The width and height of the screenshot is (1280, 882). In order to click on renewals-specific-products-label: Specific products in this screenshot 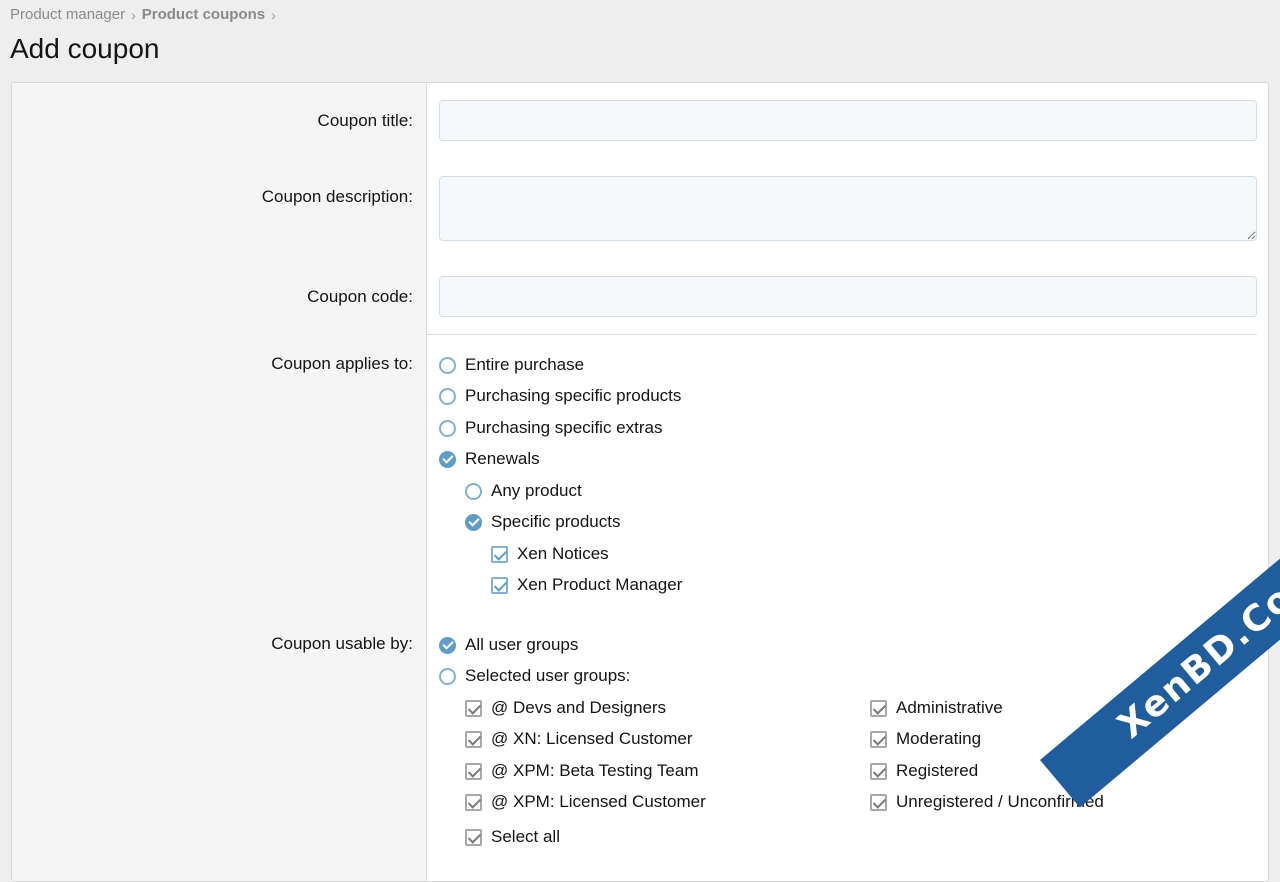, I will do `click(556, 521)`.